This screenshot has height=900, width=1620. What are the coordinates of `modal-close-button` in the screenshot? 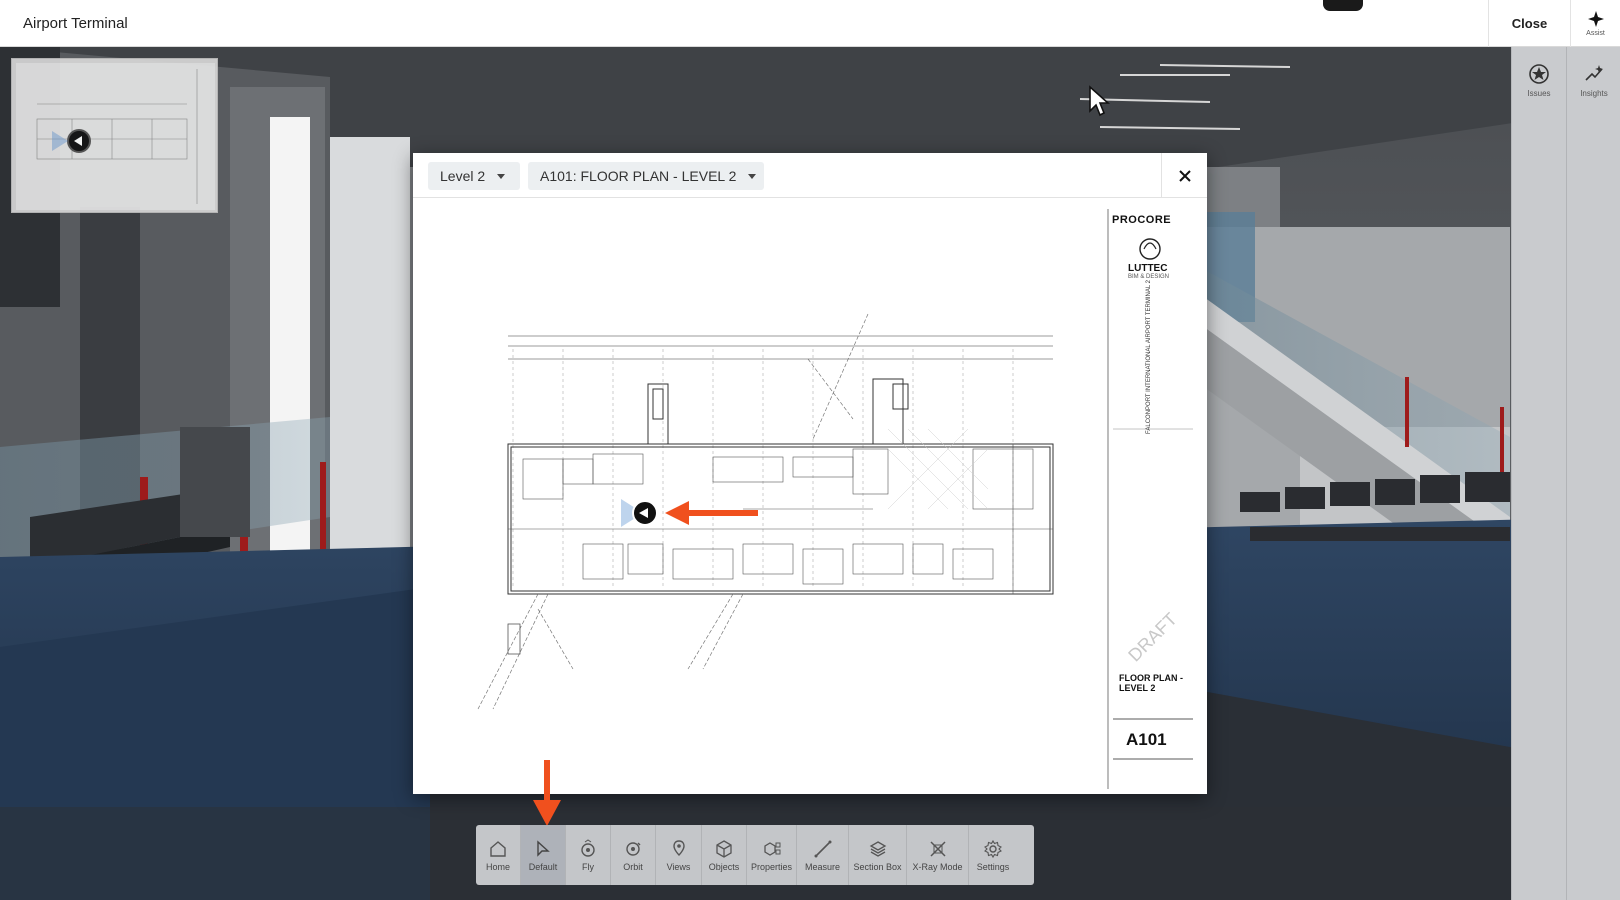 It's located at (1184, 175).